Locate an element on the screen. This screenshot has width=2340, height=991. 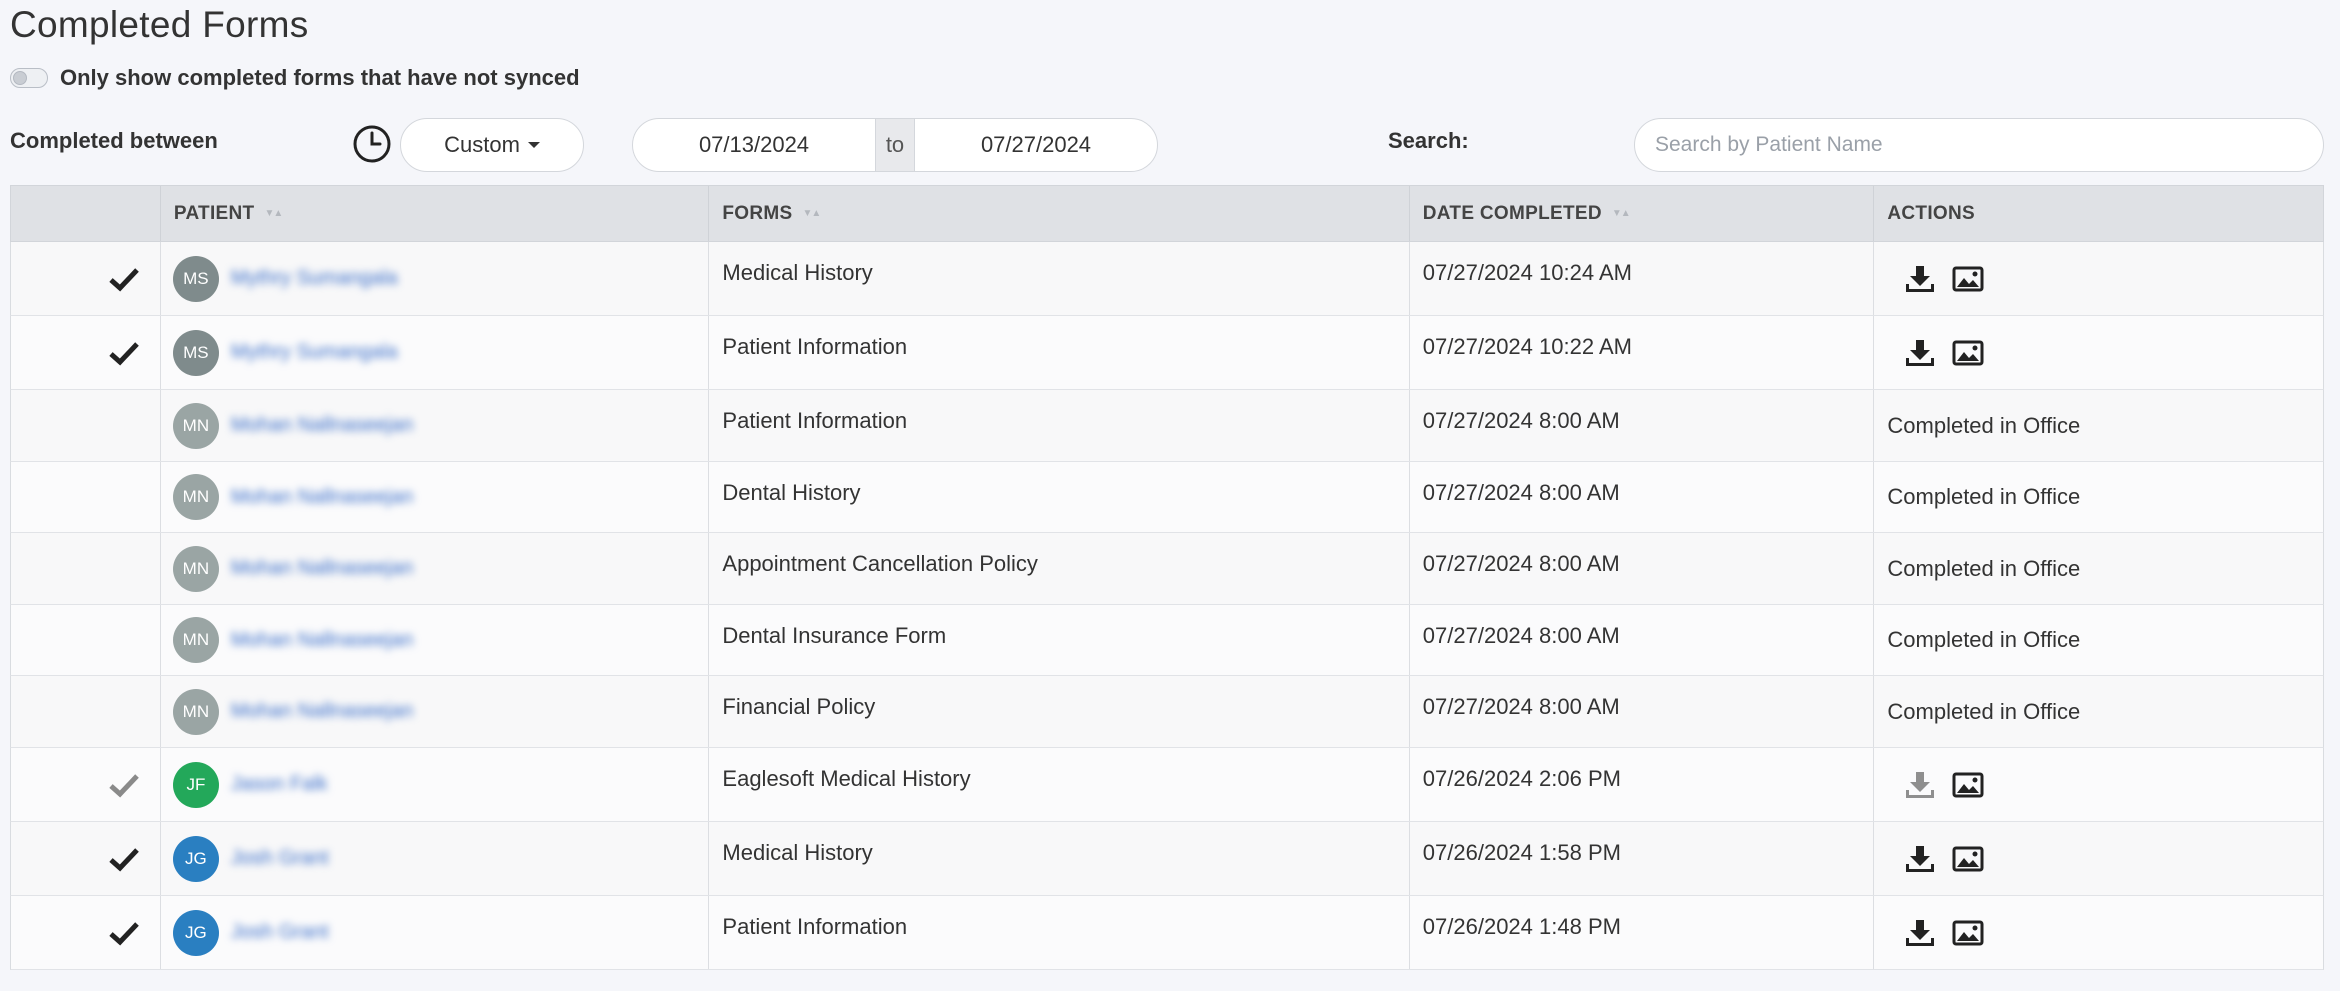
caret-down-icon is located at coordinates (533, 145).